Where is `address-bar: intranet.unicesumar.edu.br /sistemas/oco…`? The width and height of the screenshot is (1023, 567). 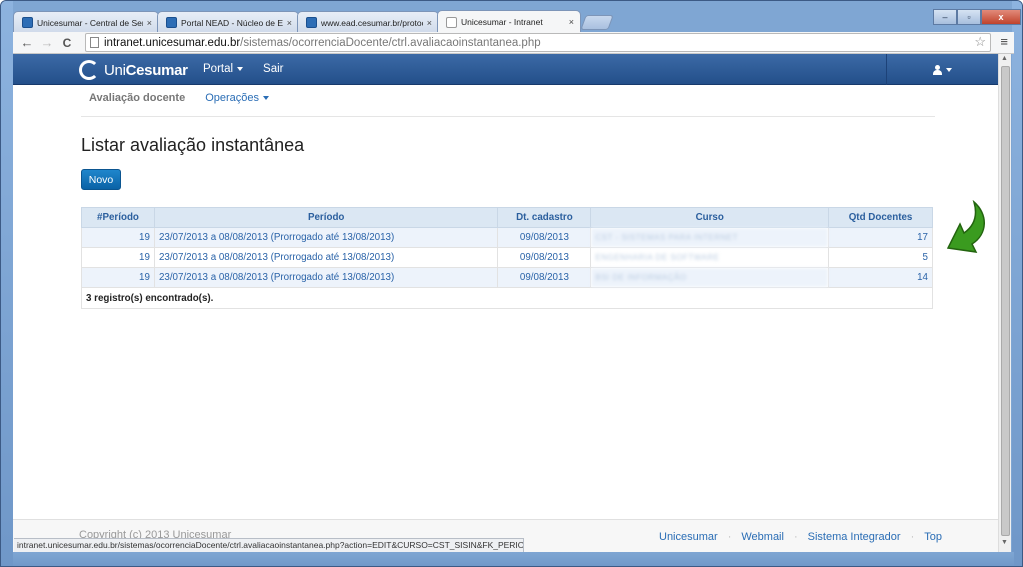 address-bar: intranet.unicesumar.edu.br /sistemas/oco… is located at coordinates (538, 42).